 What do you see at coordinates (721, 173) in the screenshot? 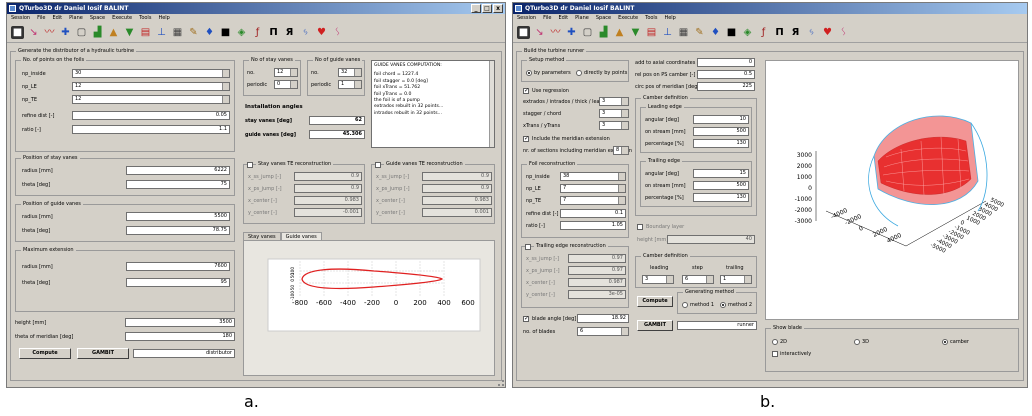
I see `te-def-input: 15` at bounding box center [721, 173].